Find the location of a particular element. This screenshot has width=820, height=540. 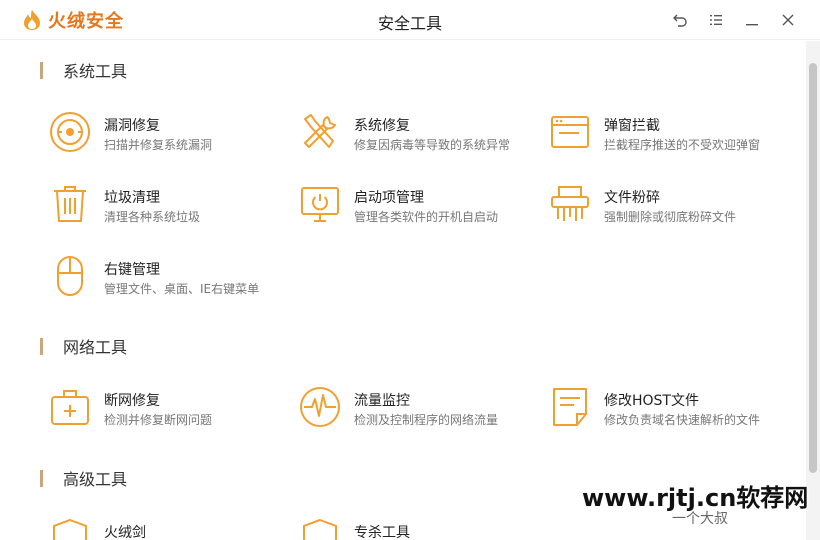

section-advanced-tools: 高级工具 is located at coordinates (84, 478).